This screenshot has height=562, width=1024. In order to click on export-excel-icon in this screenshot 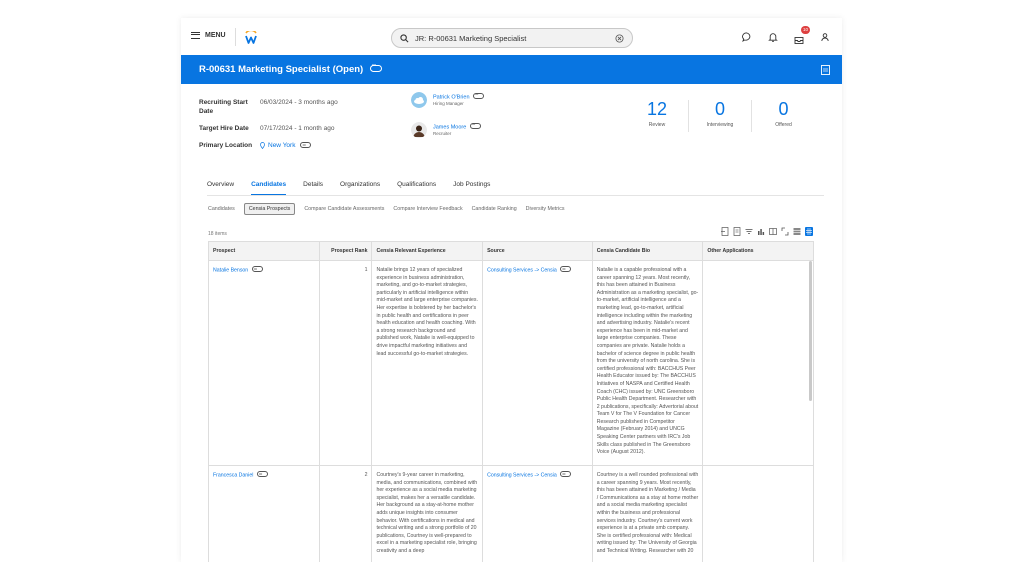, I will do `click(725, 231)`.